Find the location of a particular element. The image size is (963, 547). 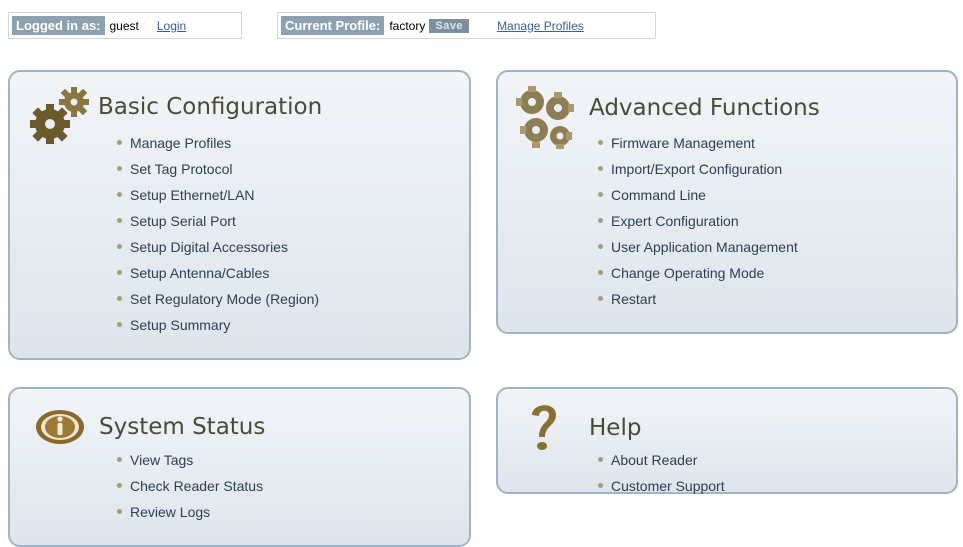

status-menu-item-label: Review Logs is located at coordinates (170, 512).